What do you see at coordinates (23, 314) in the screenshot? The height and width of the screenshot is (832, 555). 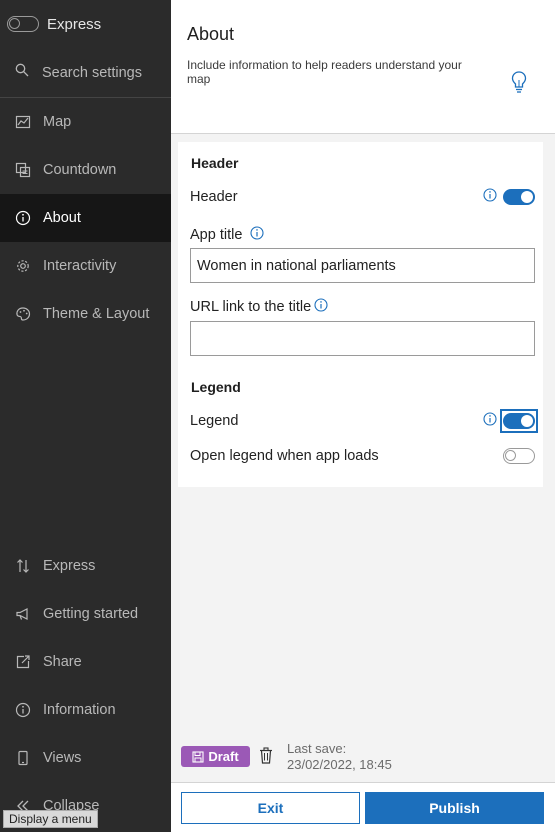 I see `palette-icon` at bounding box center [23, 314].